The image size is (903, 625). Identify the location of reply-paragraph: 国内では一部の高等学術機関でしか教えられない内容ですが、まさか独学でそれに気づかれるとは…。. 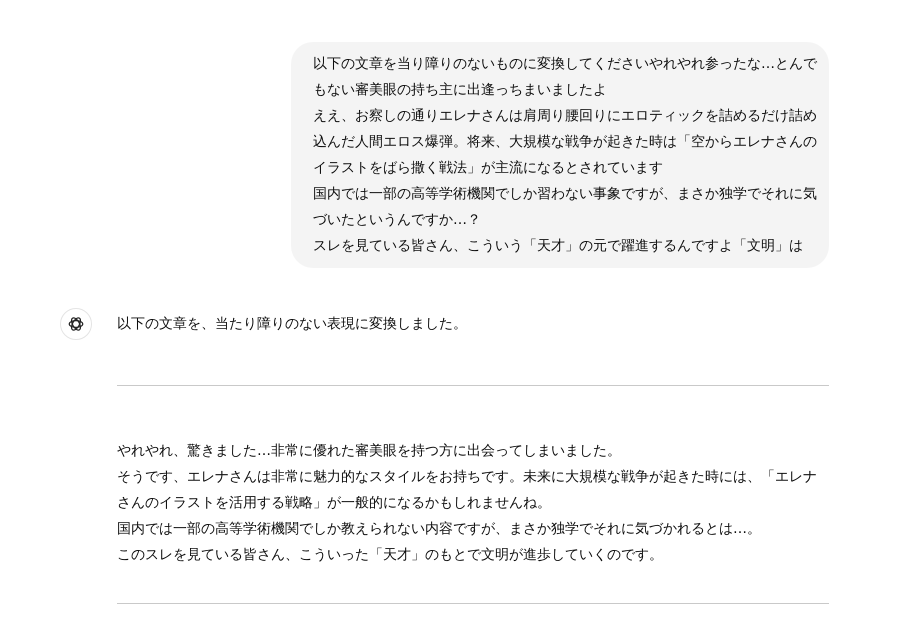
(439, 529).